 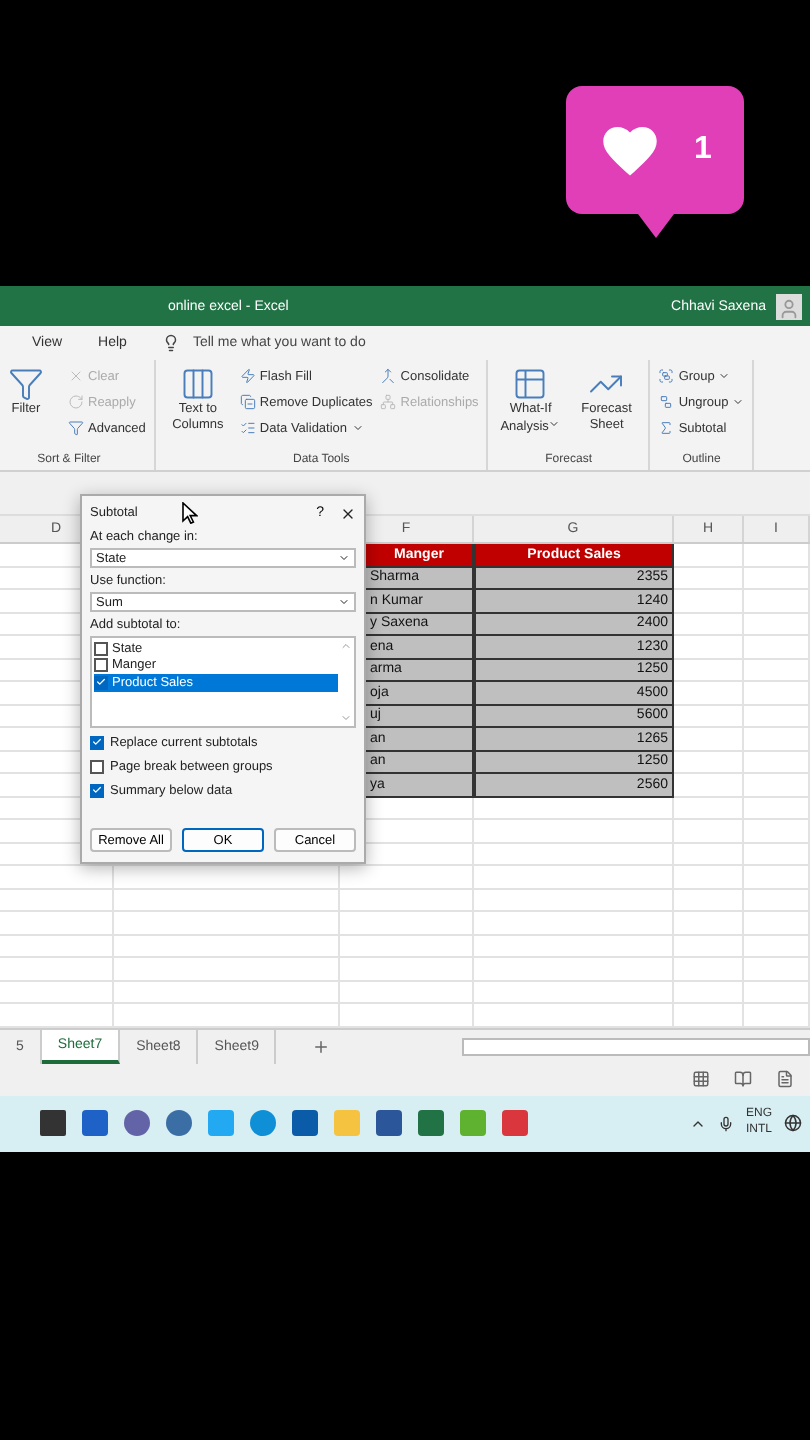 What do you see at coordinates (263, 1123) in the screenshot?
I see `edge-icon` at bounding box center [263, 1123].